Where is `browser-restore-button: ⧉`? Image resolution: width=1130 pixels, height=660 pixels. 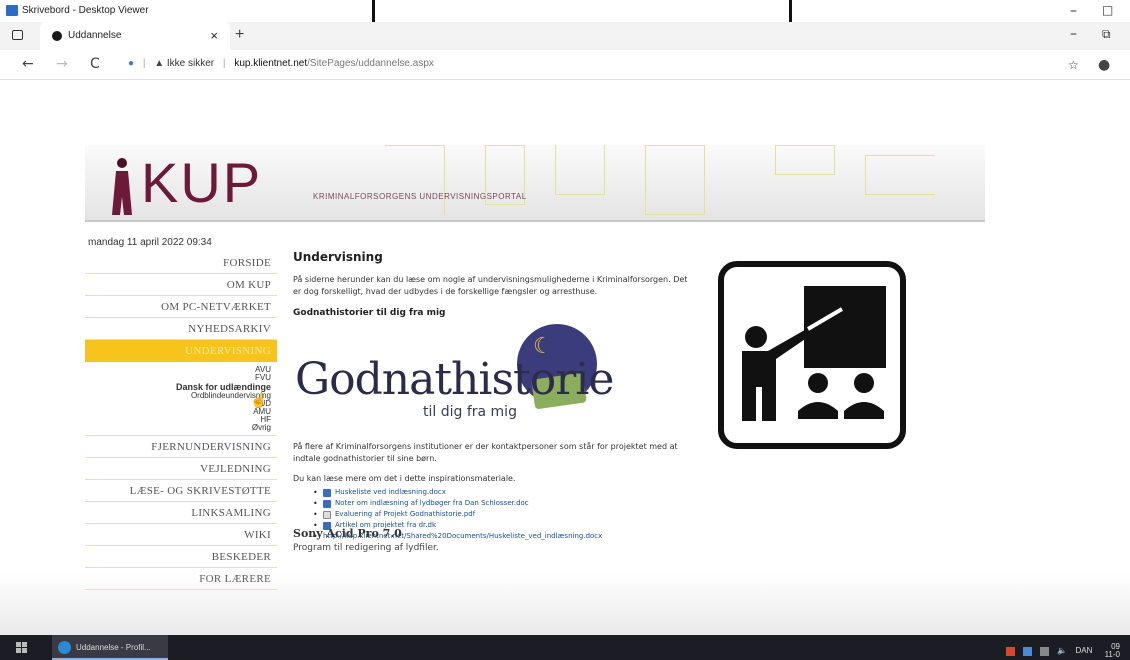 browser-restore-button: ⧉ is located at coordinates (1106, 34).